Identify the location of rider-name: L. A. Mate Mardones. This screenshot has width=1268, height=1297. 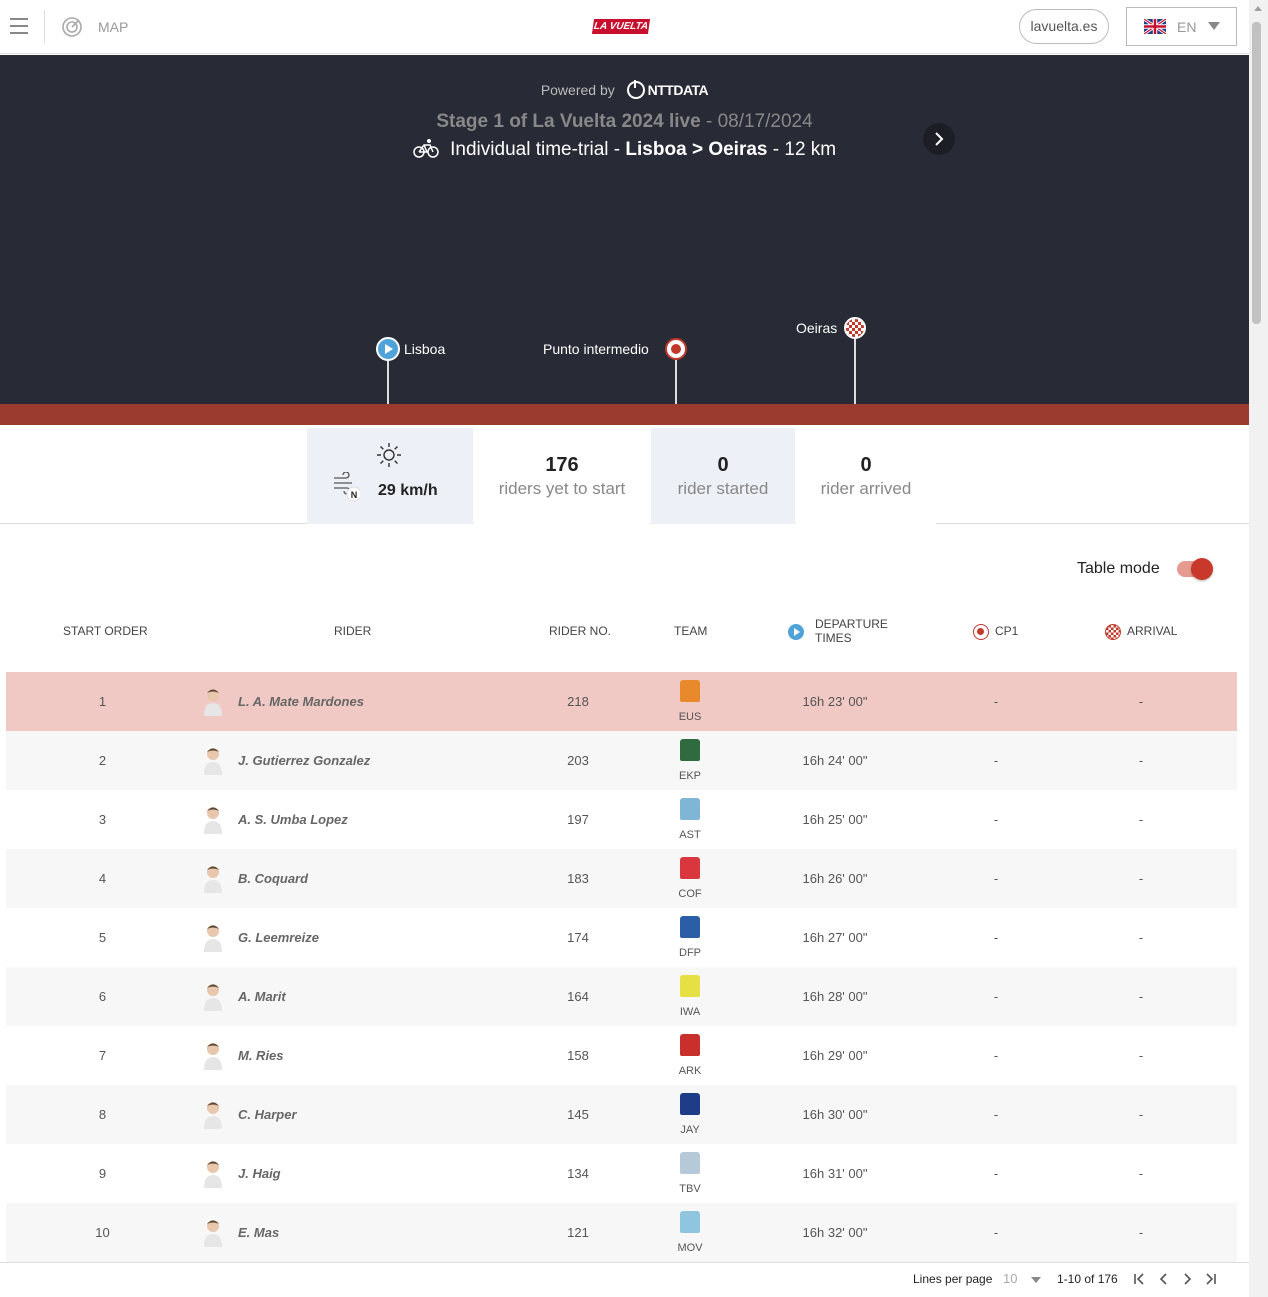
(301, 701).